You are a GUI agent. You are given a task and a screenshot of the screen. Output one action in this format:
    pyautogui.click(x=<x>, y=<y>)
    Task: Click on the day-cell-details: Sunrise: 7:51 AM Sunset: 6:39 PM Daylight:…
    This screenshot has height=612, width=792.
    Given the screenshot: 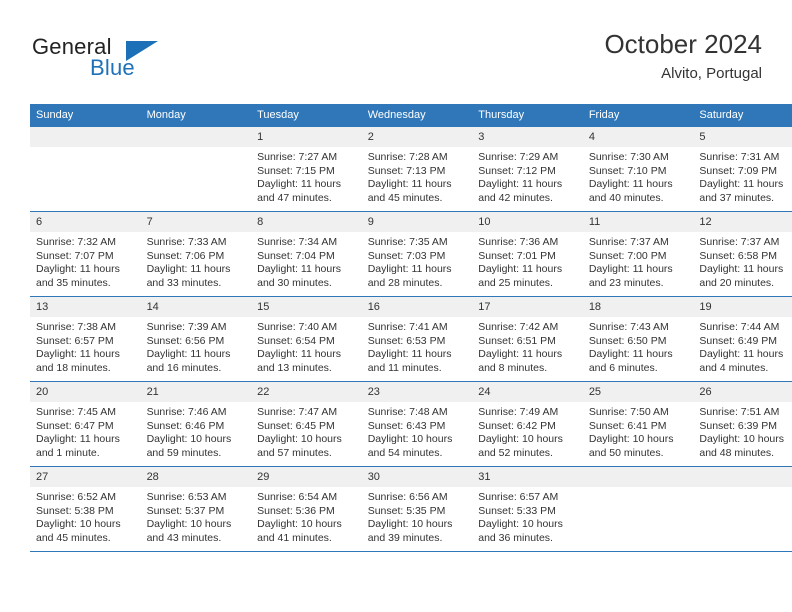 What is the action you would take?
    pyautogui.click(x=742, y=431)
    